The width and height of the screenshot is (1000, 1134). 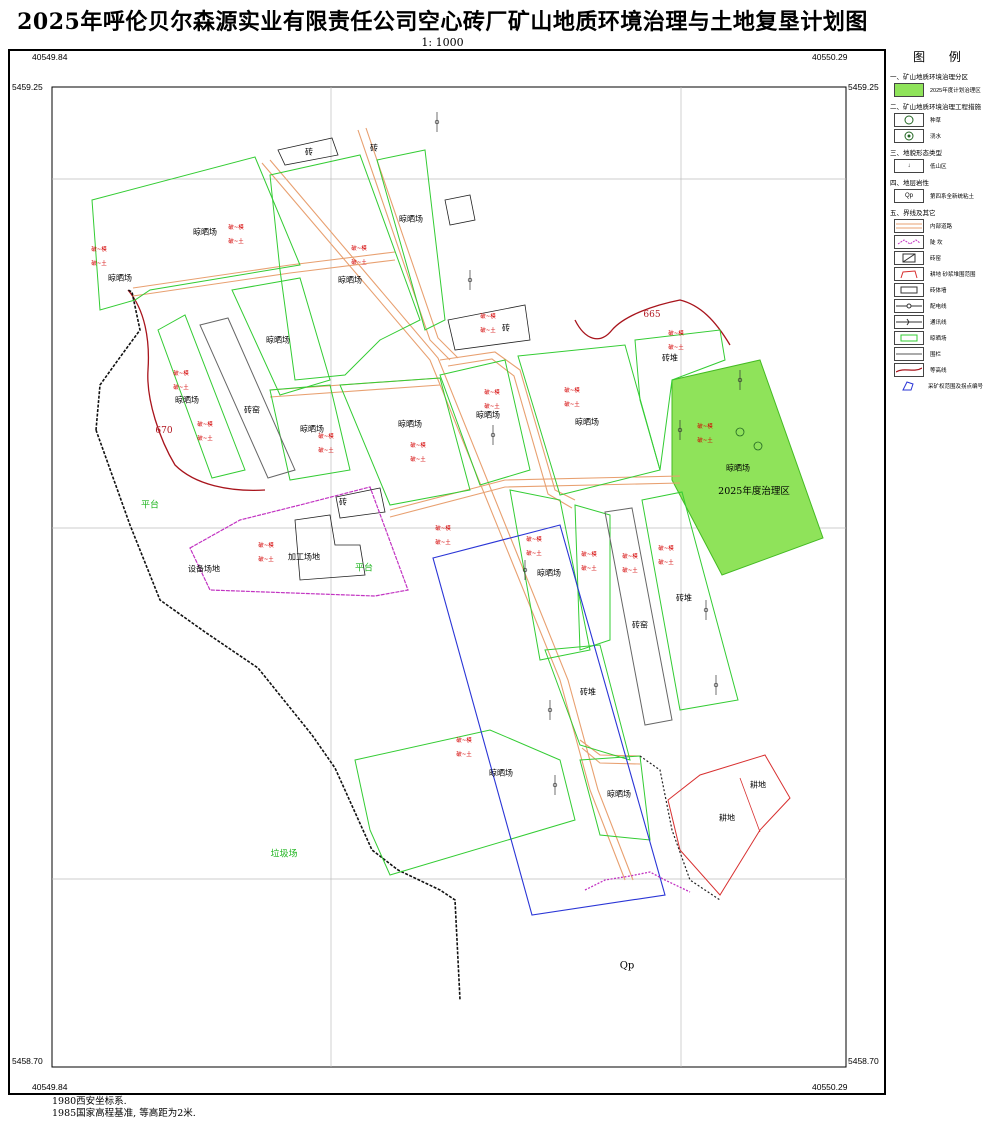 What do you see at coordinates (929, 77) in the screenshot?
I see `legend-section-zoning: 一、矿山地质环境治理分区` at bounding box center [929, 77].